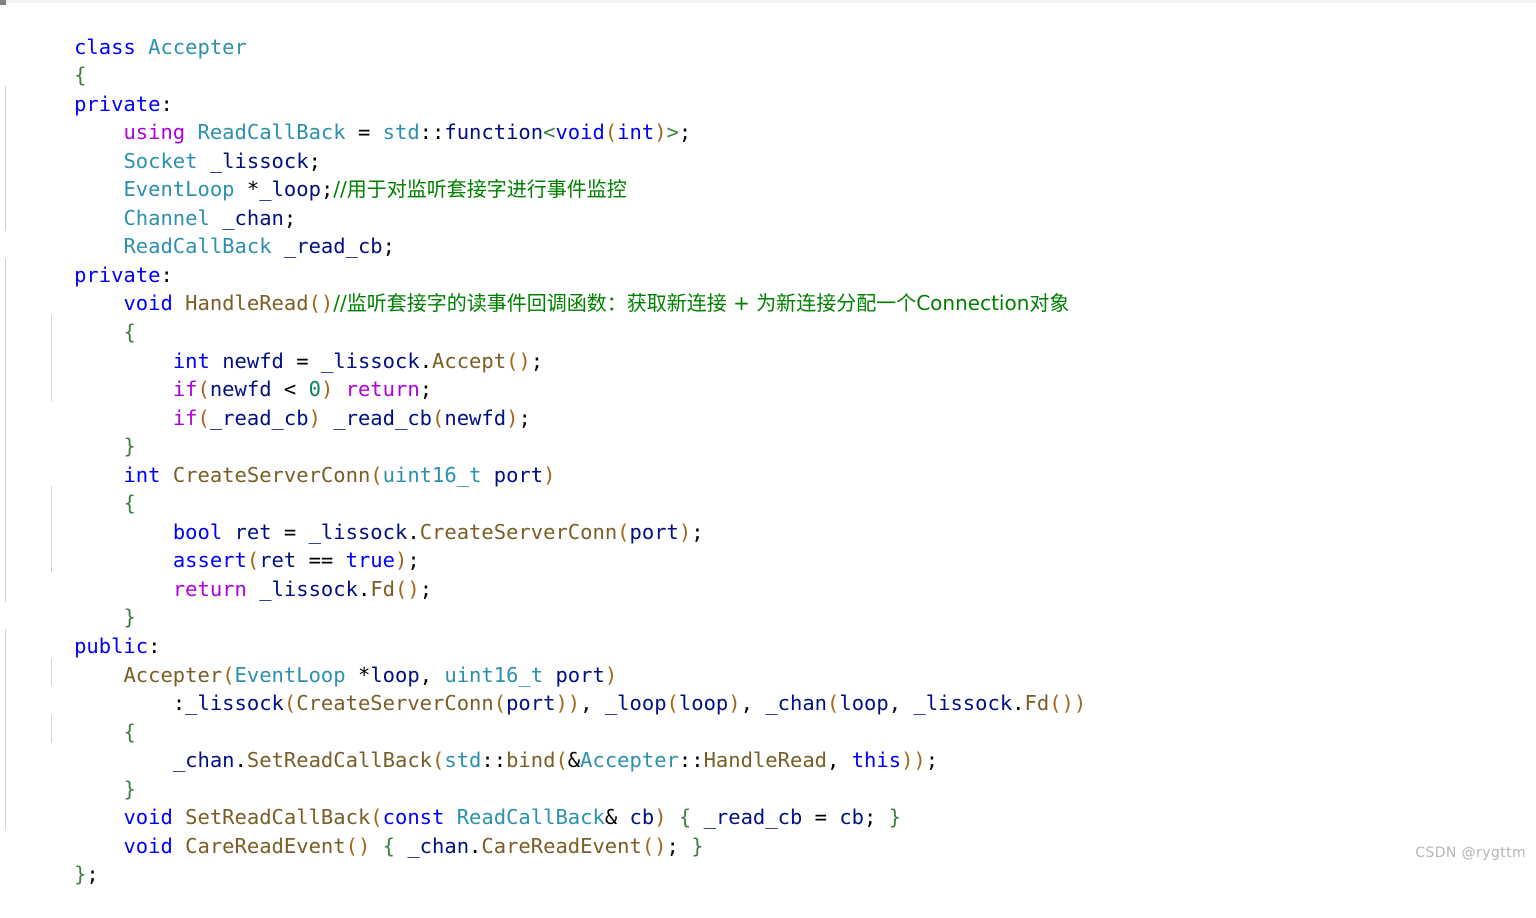 This screenshot has width=1536, height=918. Describe the element at coordinates (768, 630) in the screenshot. I see `code-line: public:` at that location.